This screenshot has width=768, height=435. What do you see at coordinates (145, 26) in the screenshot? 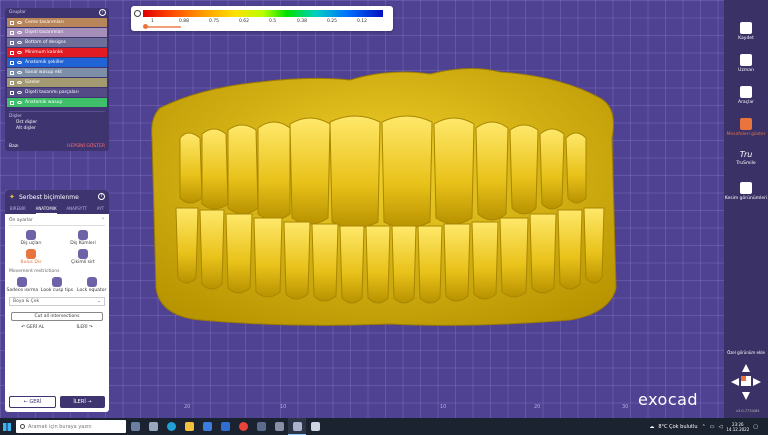
I see `slider-knob` at bounding box center [145, 26].